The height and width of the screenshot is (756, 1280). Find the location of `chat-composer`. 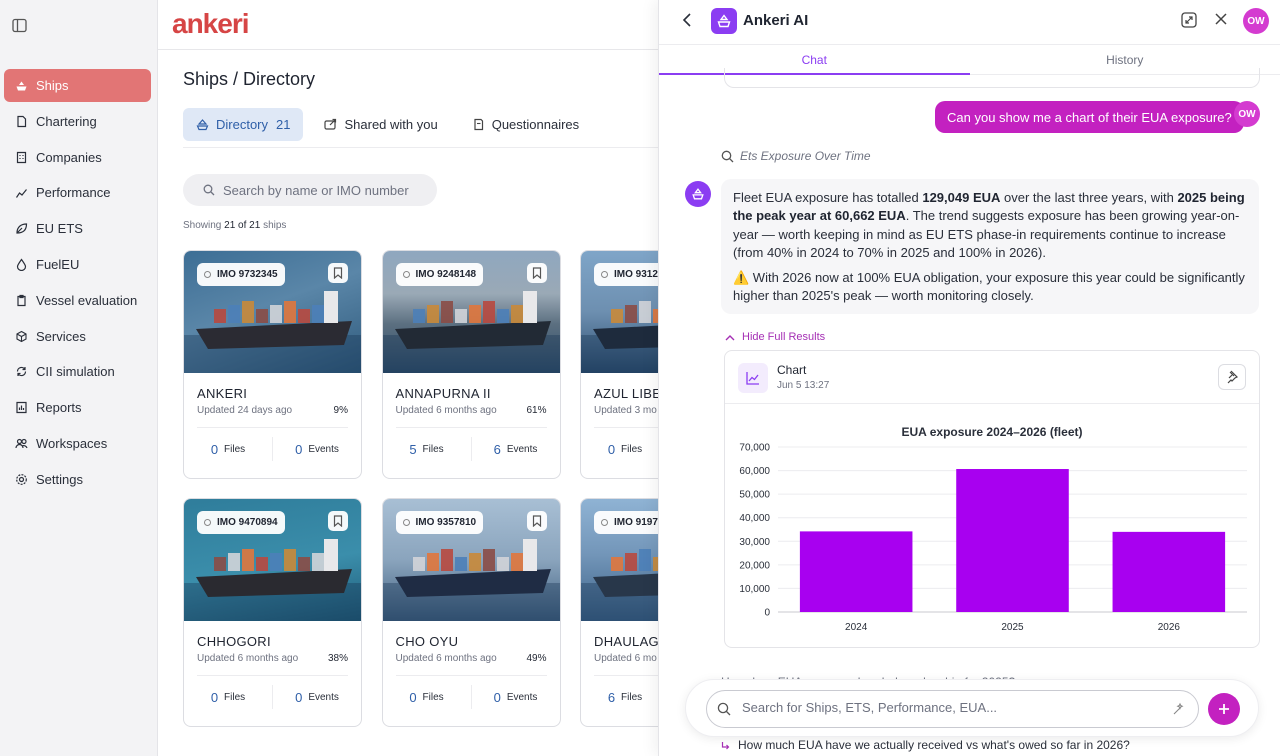

chat-composer is located at coordinates (972, 708).